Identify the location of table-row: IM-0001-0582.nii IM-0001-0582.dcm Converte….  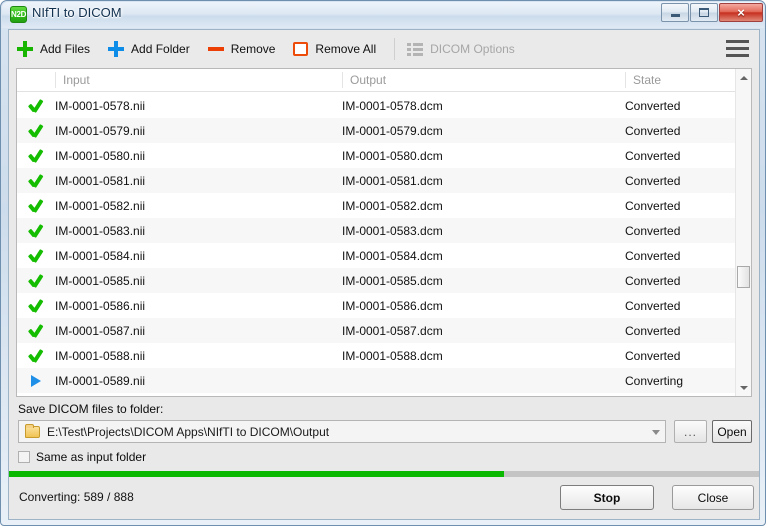
(376, 205).